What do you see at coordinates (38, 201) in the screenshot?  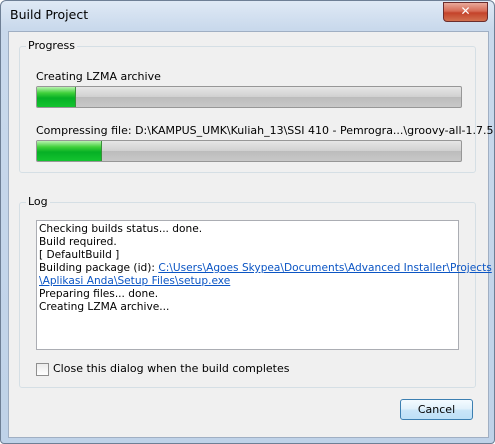 I see `log-group-label: Log` at bounding box center [38, 201].